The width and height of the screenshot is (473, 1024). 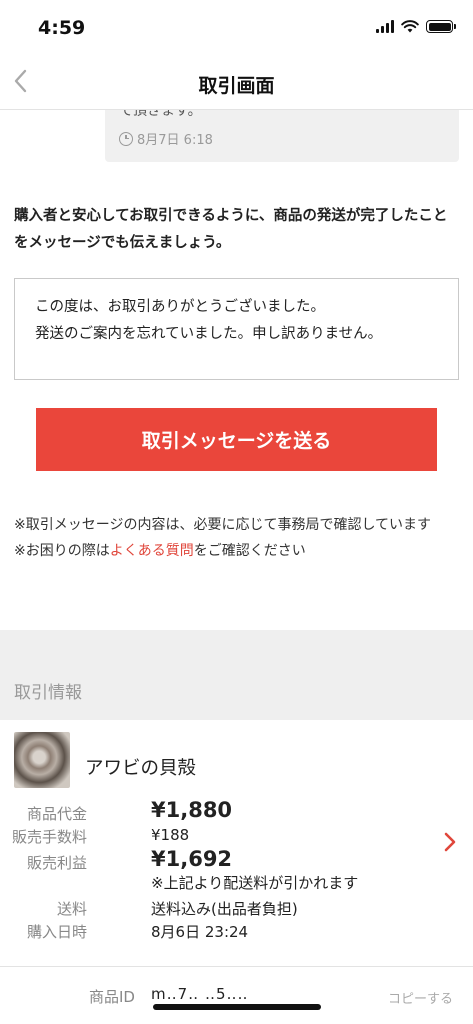 I want to click on item-id-value: m‥7‥ ‥5‥‥, so click(x=200, y=994).